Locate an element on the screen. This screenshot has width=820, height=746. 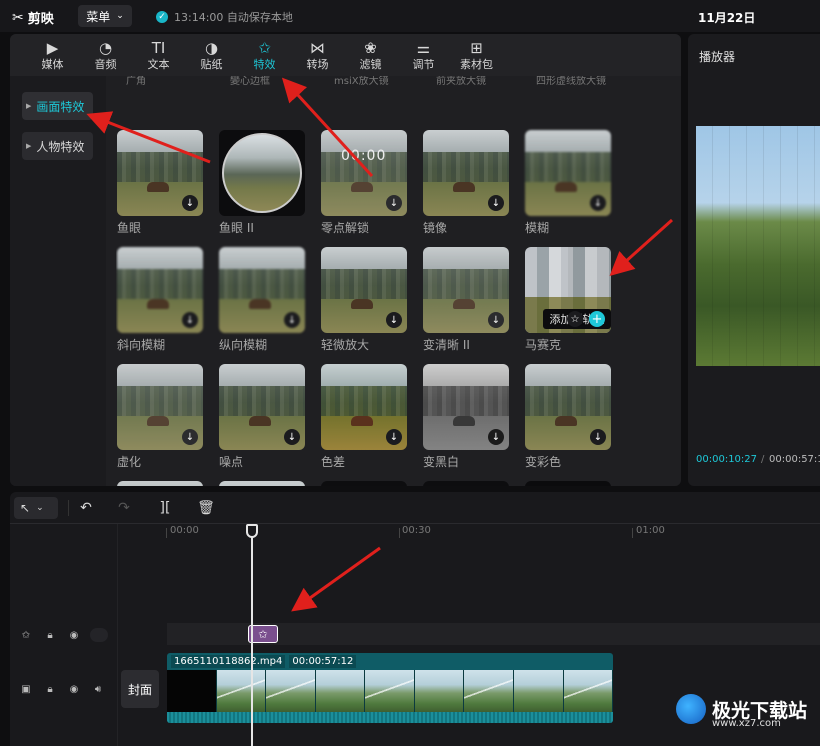
effect-label: 虚化 is located at coordinates (129, 462).